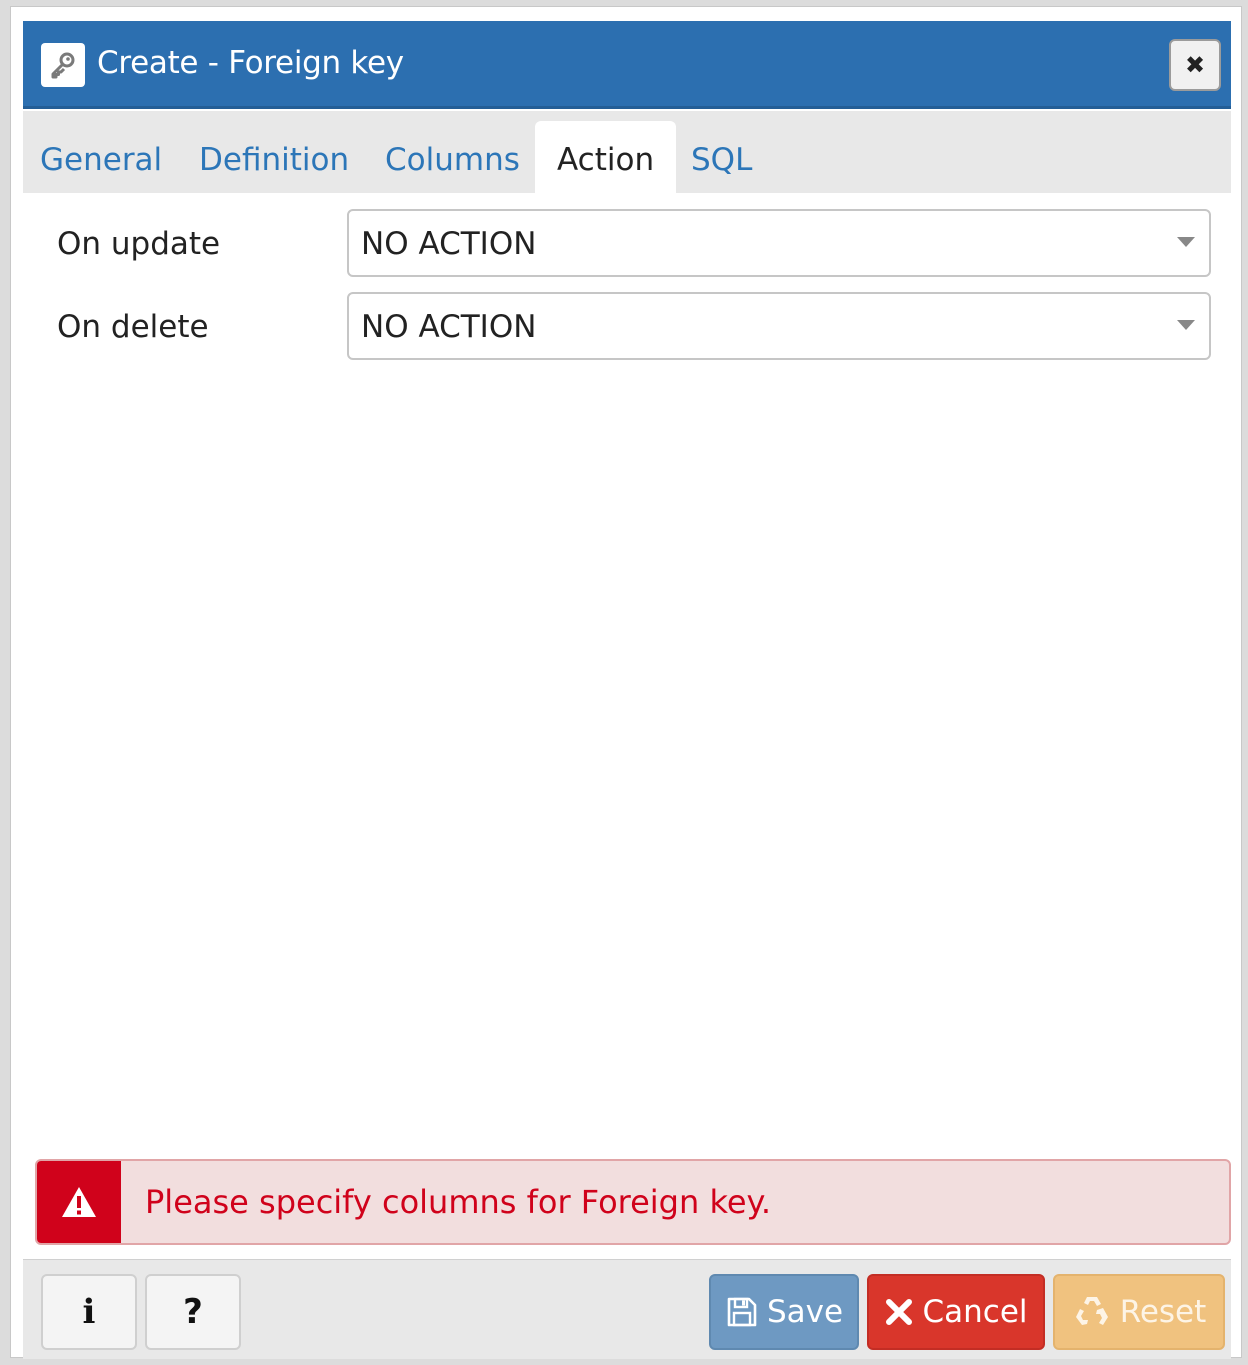  I want to click on warning-icon, so click(79, 1202).